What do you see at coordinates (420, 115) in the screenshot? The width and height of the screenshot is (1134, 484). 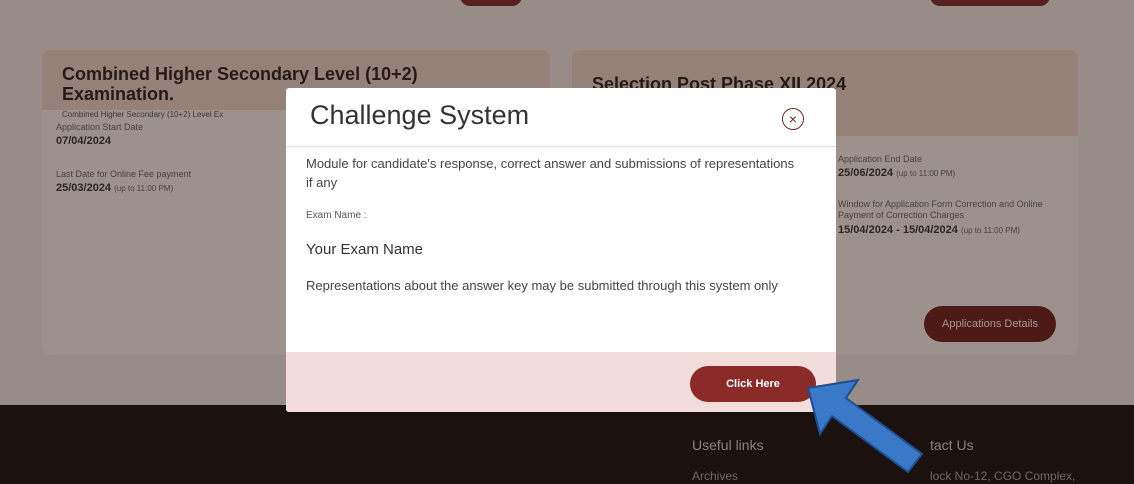 I see `modal-title: Challenge System` at bounding box center [420, 115].